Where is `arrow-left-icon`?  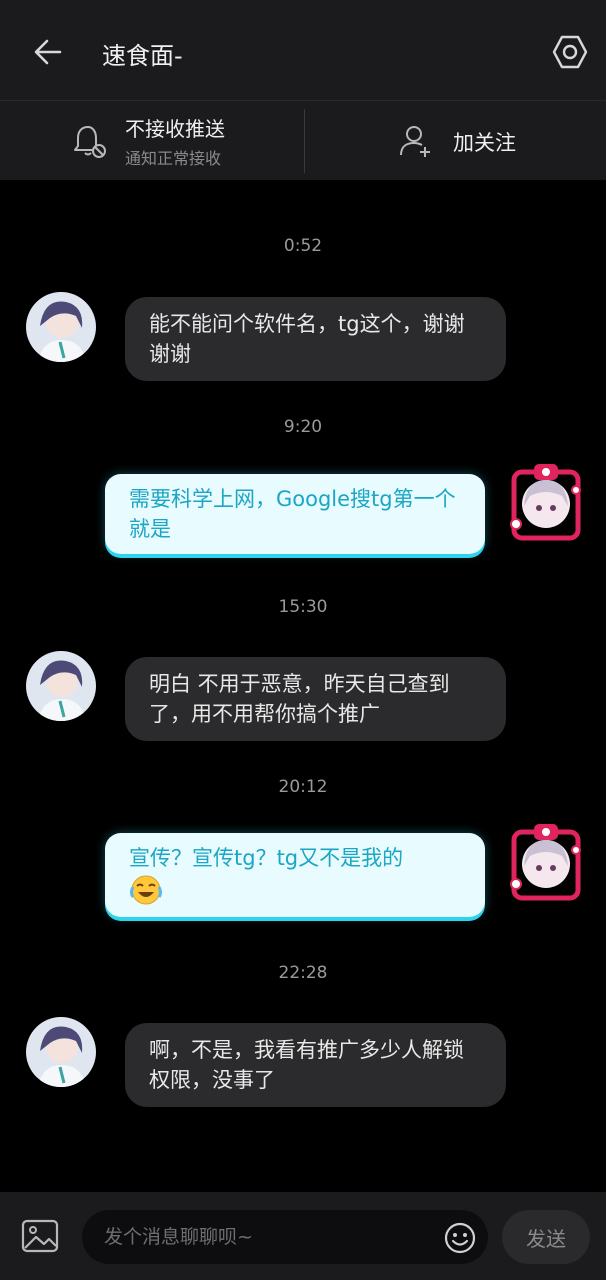
arrow-left-icon is located at coordinates (48, 52).